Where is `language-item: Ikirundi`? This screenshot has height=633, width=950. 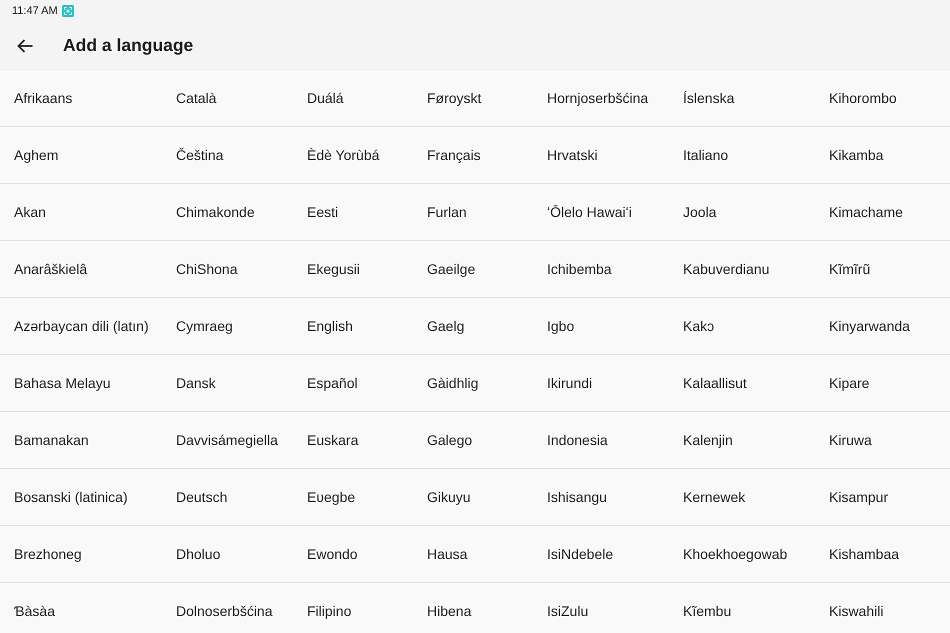
language-item: Ikirundi is located at coordinates (601, 383).